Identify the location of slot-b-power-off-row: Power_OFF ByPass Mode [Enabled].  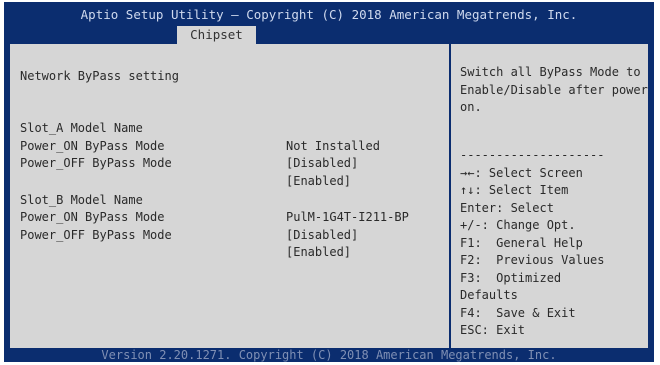
(230, 234).